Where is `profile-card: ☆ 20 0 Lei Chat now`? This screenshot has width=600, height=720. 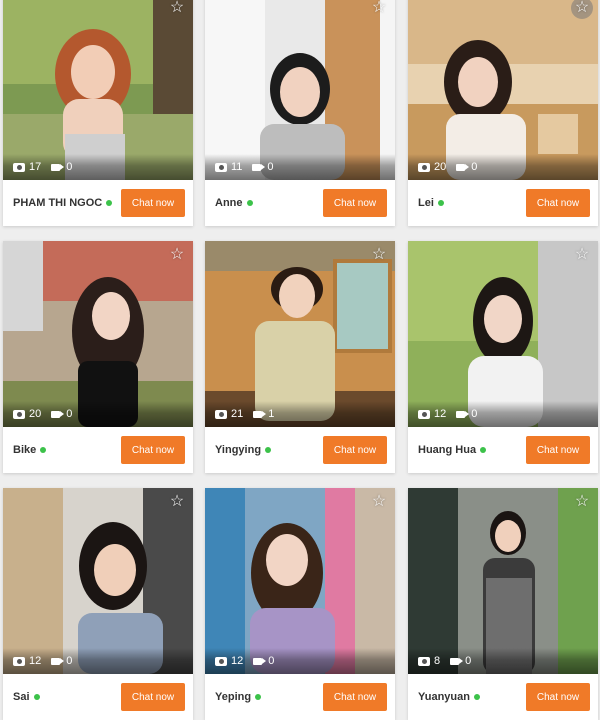 profile-card: ☆ 20 0 Lei Chat now is located at coordinates (503, 113).